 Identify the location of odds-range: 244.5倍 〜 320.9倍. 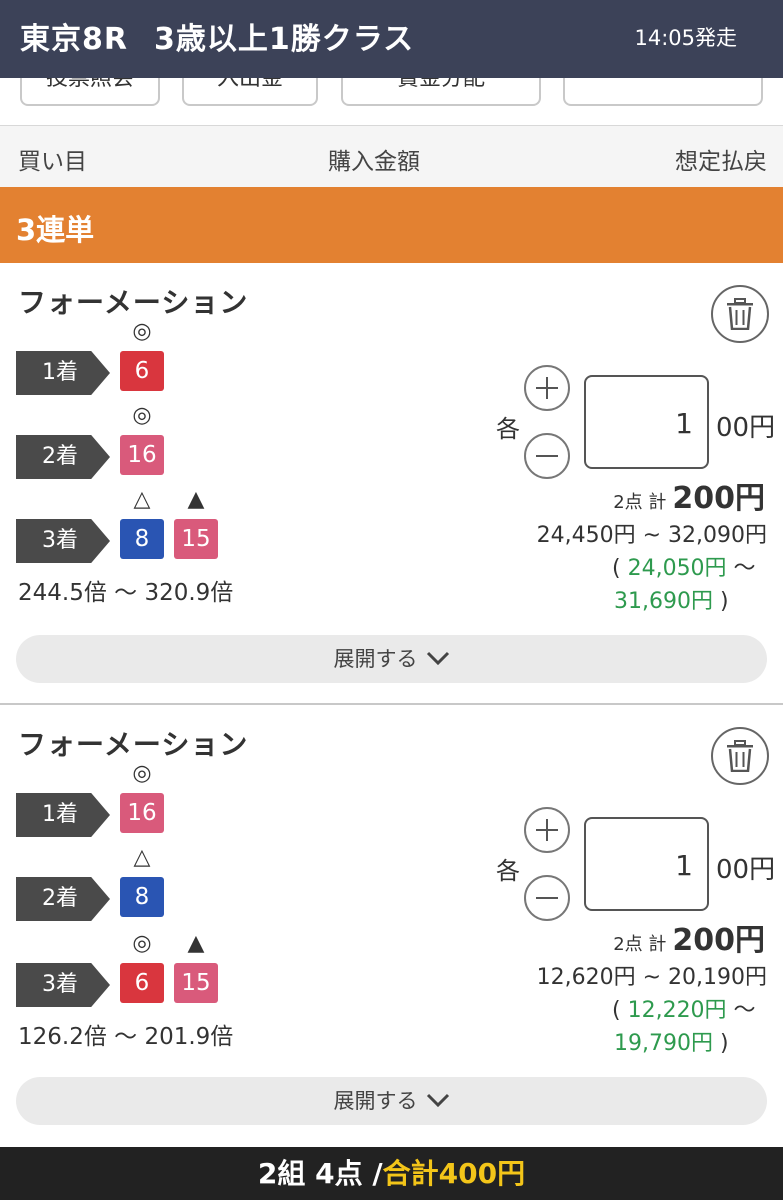
(126, 593).